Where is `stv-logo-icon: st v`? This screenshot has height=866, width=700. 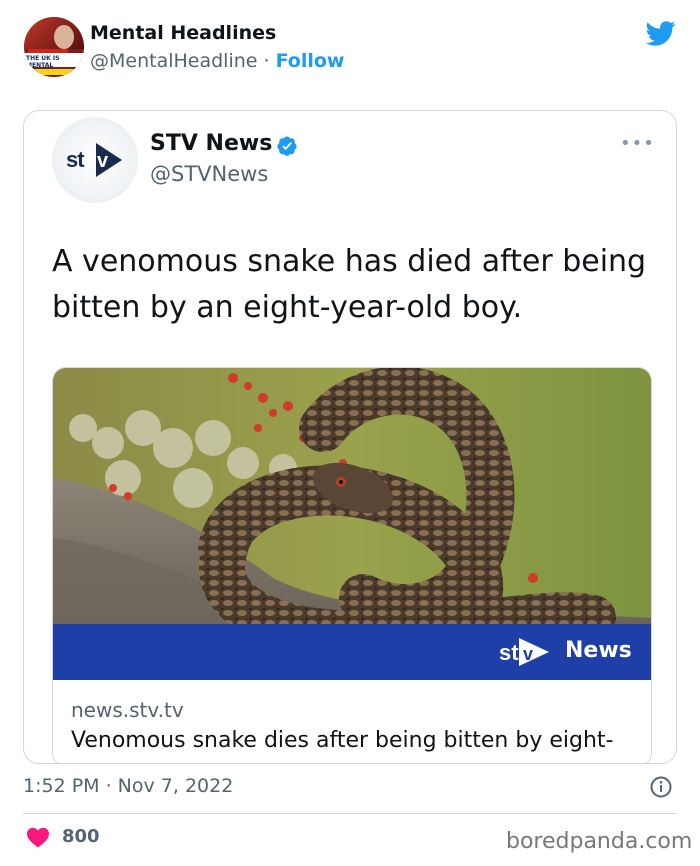
stv-logo-icon: st v is located at coordinates (94, 160).